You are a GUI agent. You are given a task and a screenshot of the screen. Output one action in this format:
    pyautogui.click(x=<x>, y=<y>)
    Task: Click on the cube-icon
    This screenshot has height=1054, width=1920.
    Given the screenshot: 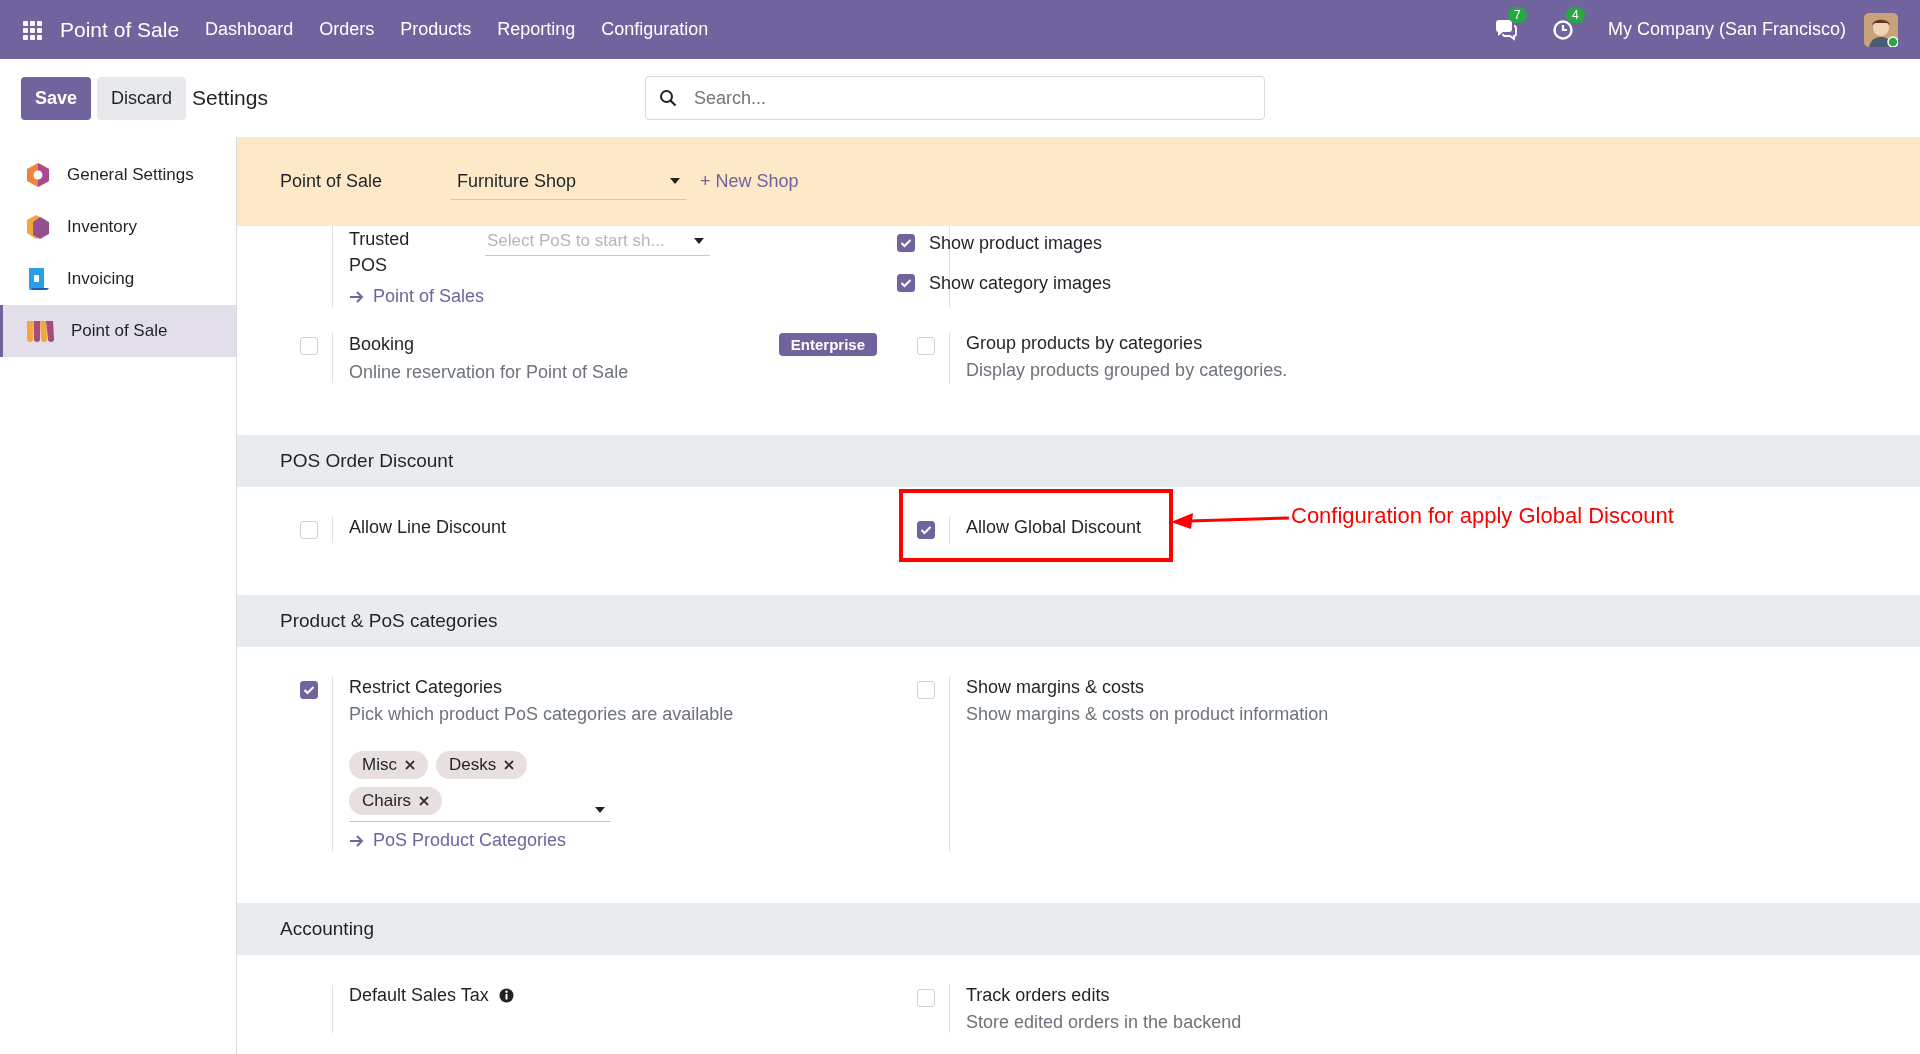 What is the action you would take?
    pyautogui.click(x=38, y=227)
    